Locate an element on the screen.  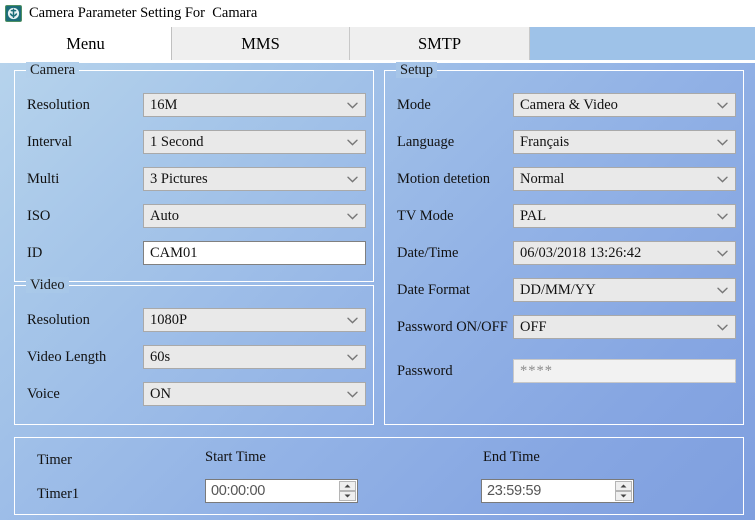
combo-setup-tv-mode-value: PAL is located at coordinates (533, 216).